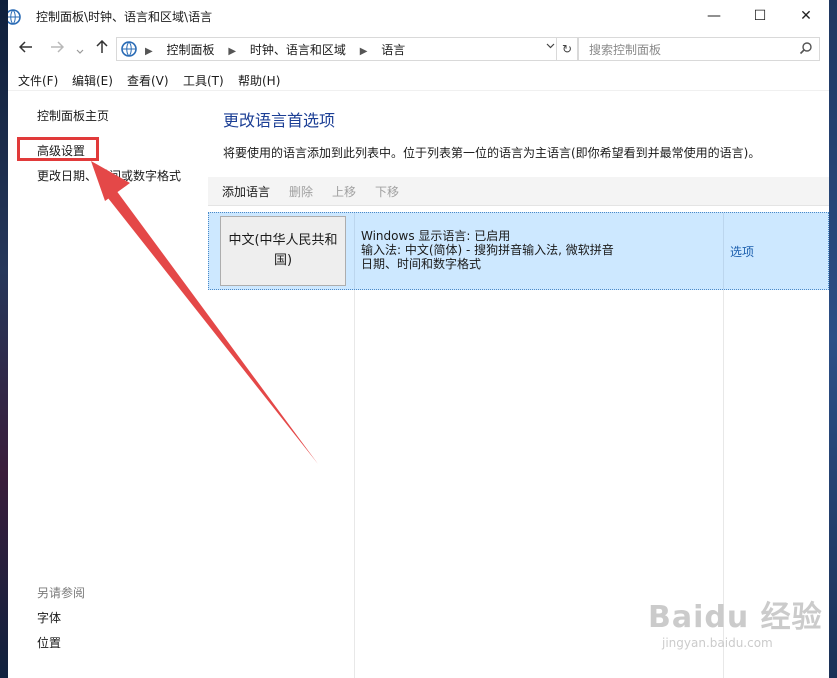 This screenshot has height=678, width=837. I want to click on watermark-brand: Baidu 经验, so click(735, 617).